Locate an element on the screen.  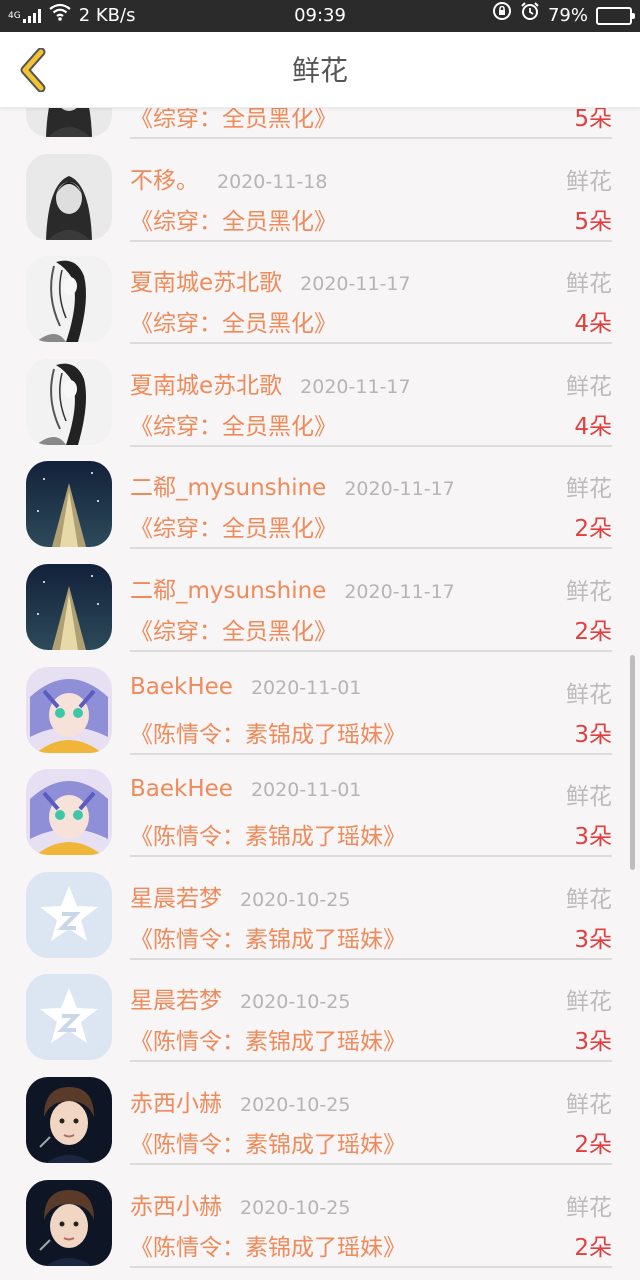
back-button is located at coordinates (34, 70).